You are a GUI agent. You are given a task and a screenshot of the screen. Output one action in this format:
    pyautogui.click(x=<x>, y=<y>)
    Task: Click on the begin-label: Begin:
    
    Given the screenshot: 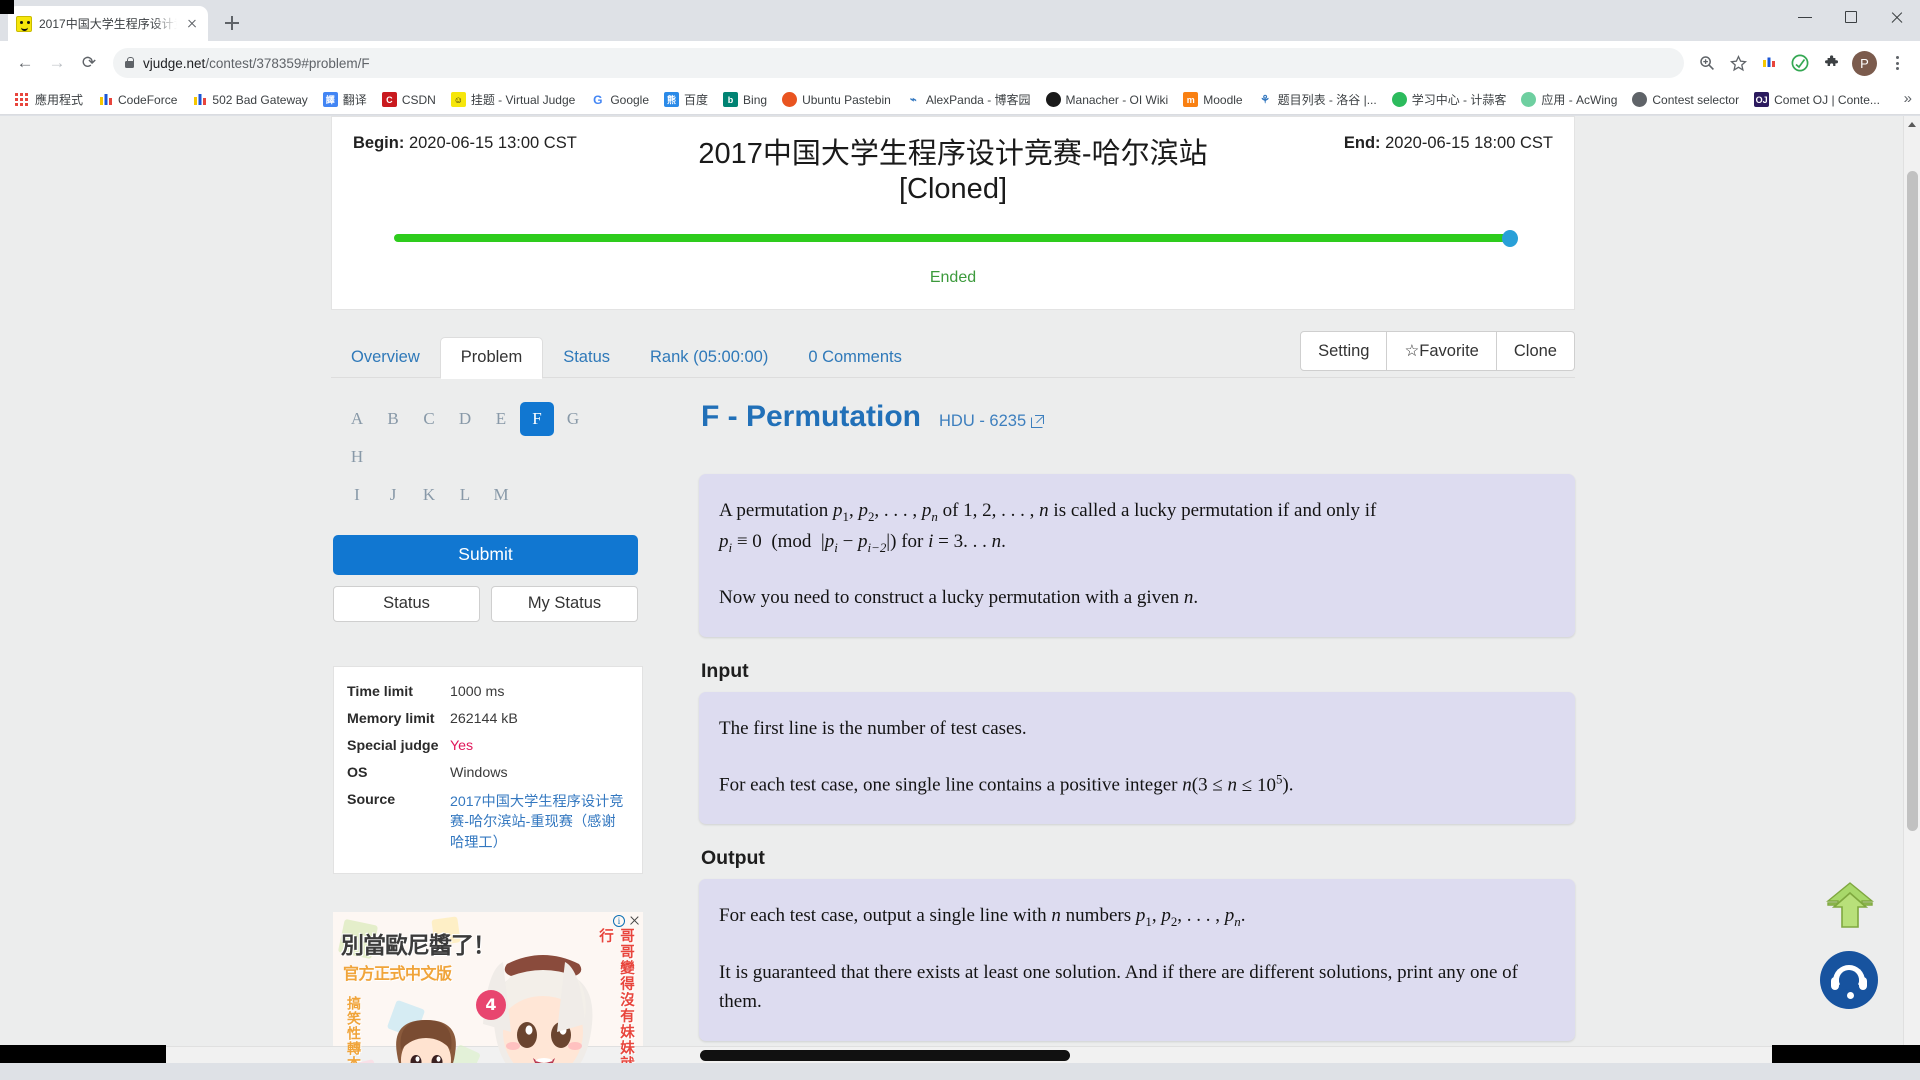 What is the action you would take?
    pyautogui.click(x=379, y=143)
    